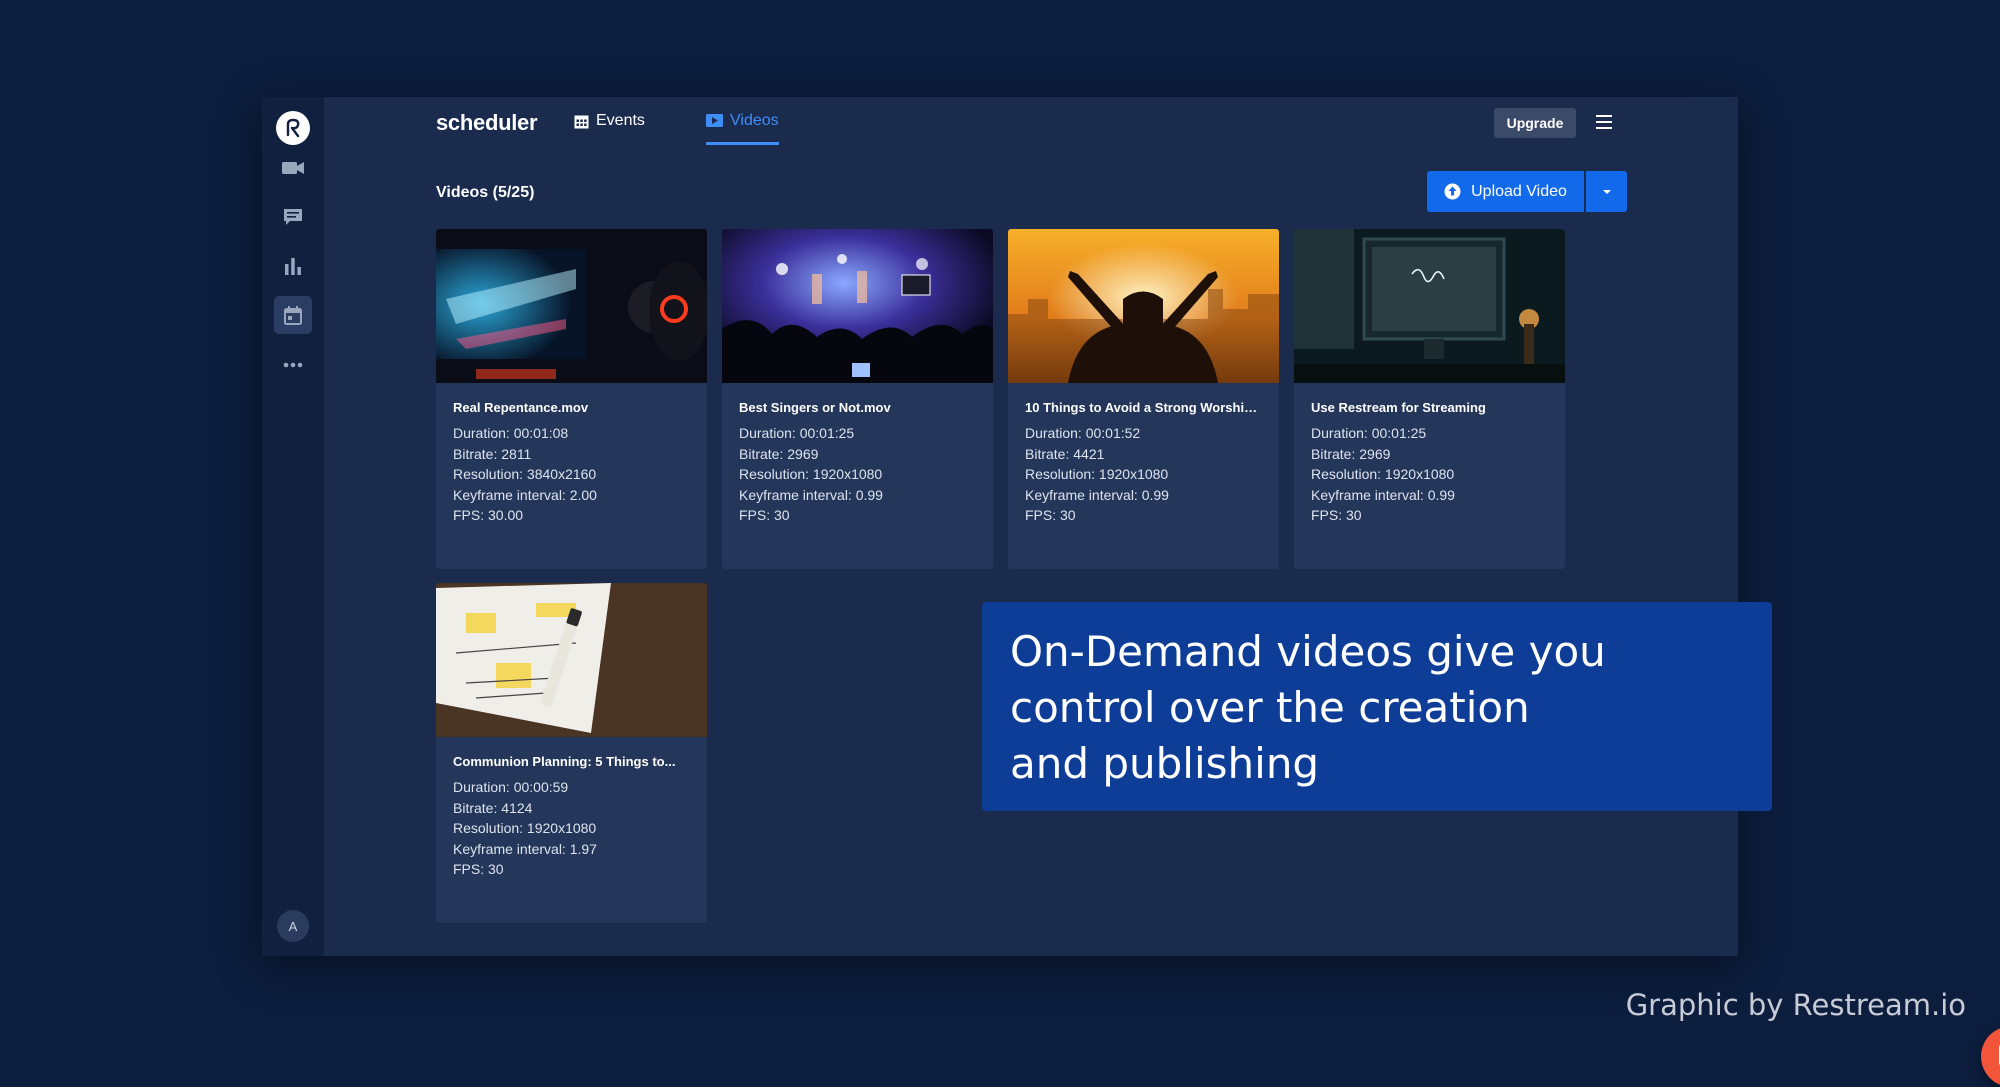 Image resolution: width=2000 pixels, height=1087 pixels. Describe the element at coordinates (571, 787) in the screenshot. I see `video-duration: Duration: 00:00:59` at that location.